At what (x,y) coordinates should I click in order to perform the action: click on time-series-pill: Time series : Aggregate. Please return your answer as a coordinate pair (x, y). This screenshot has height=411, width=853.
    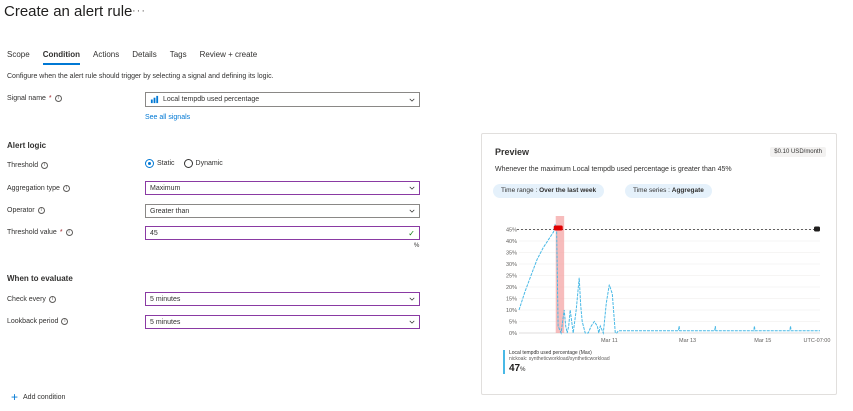
    Looking at the image, I should click on (668, 191).